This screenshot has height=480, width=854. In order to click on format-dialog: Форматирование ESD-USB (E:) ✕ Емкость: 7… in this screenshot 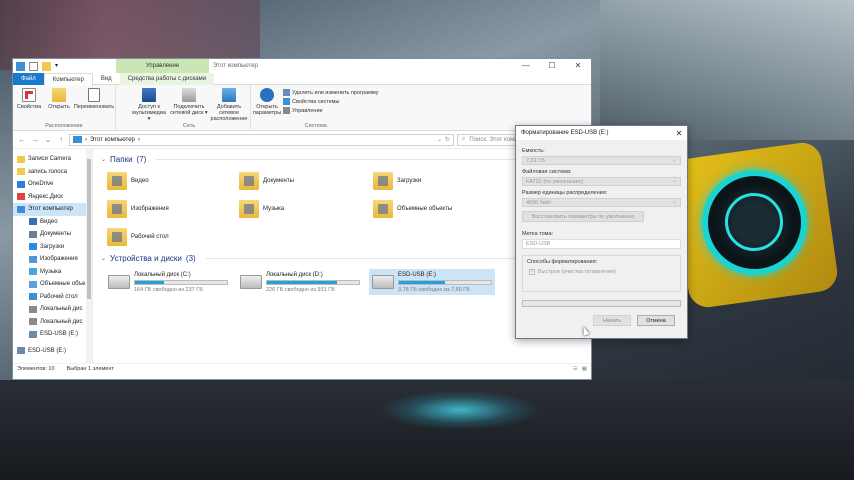, I will do `click(601, 232)`.